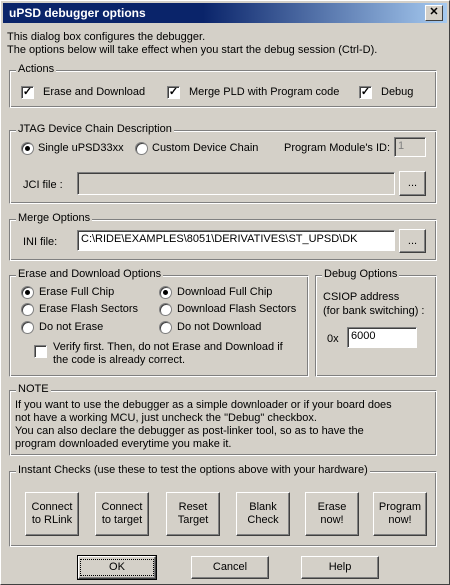  What do you see at coordinates (219, 327) in the screenshot?
I see `do-not-download-label: Do not Download` at bounding box center [219, 327].